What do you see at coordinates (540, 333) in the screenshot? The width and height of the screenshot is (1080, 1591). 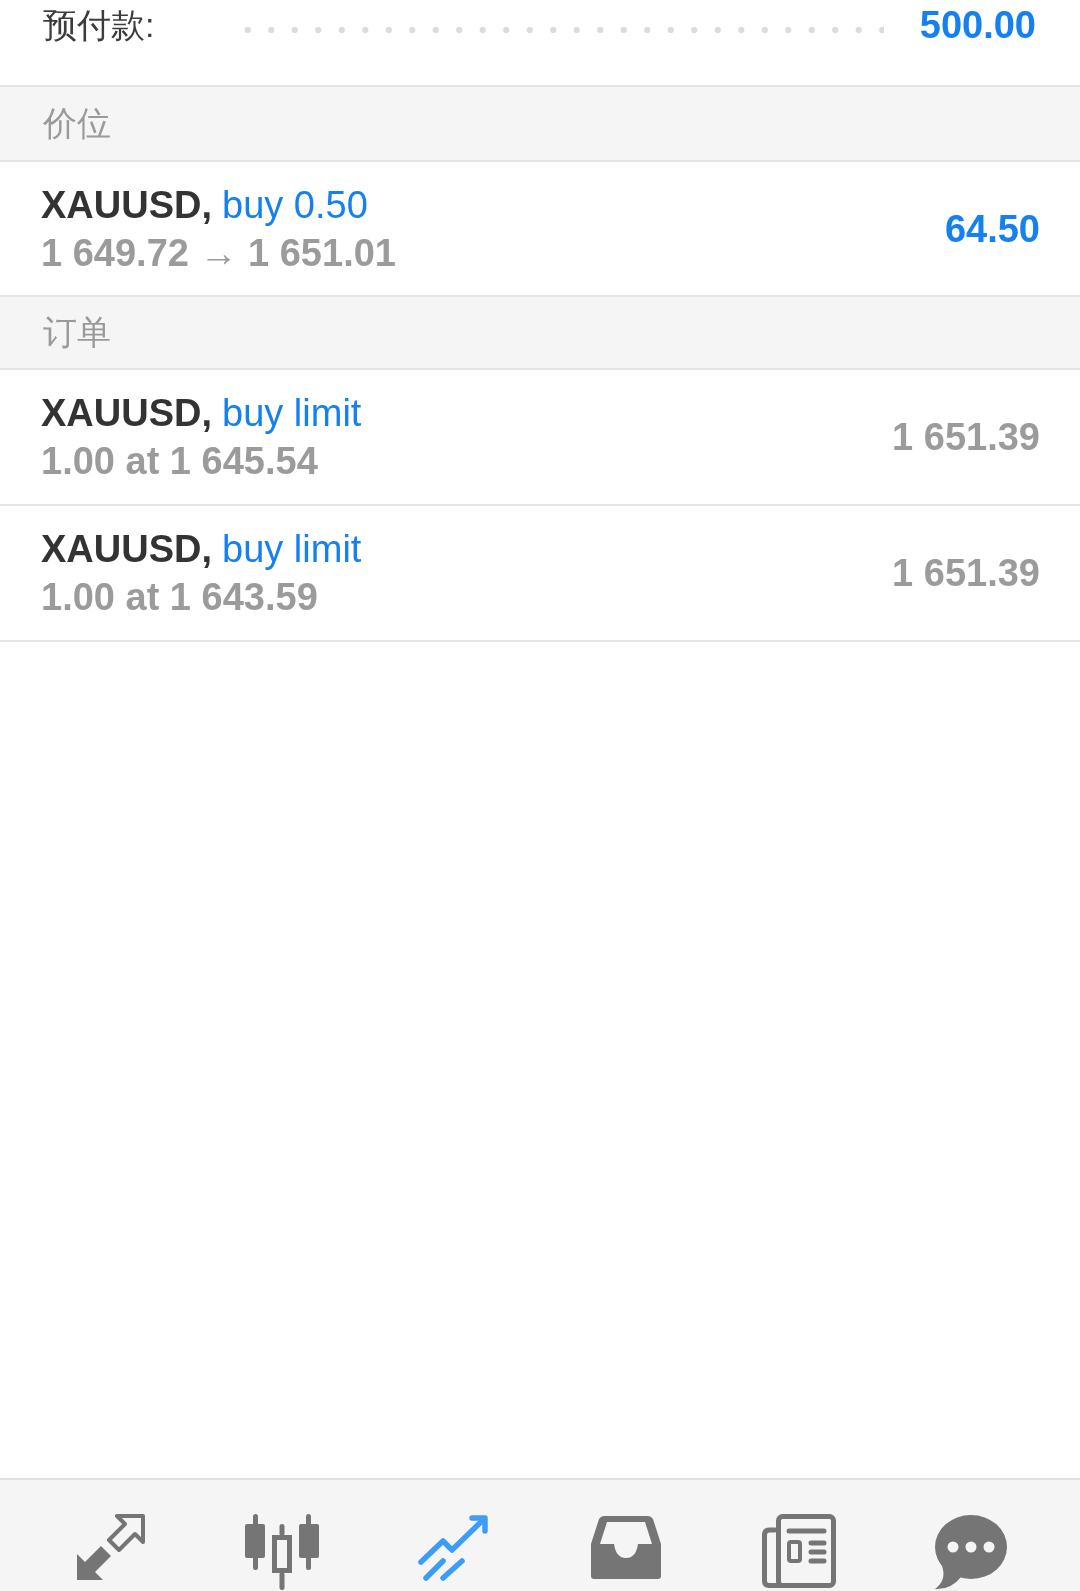 I see `section-header: 订单` at bounding box center [540, 333].